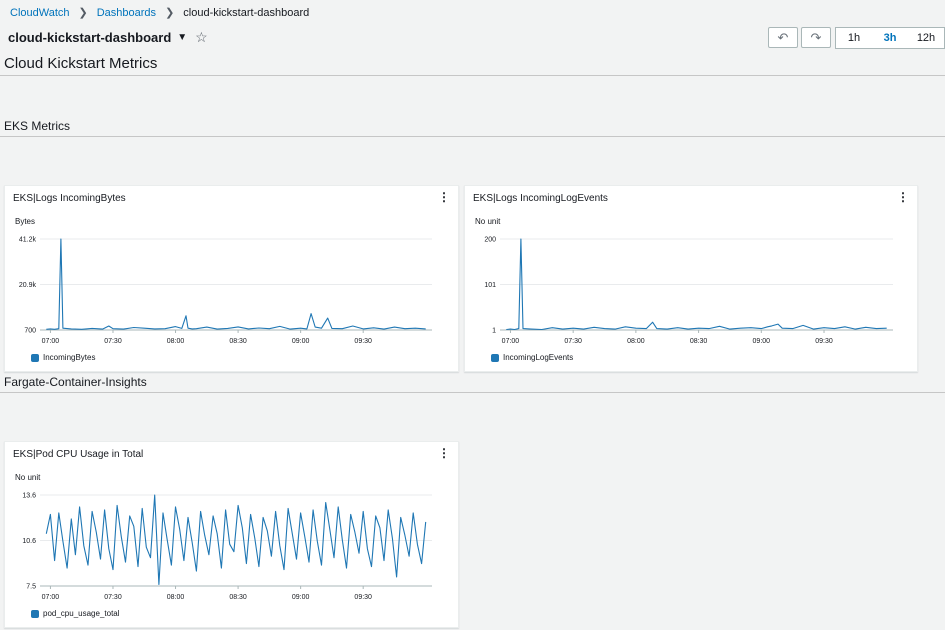  I want to click on chart-legend: pod_cpu_usage_total, so click(75, 613).